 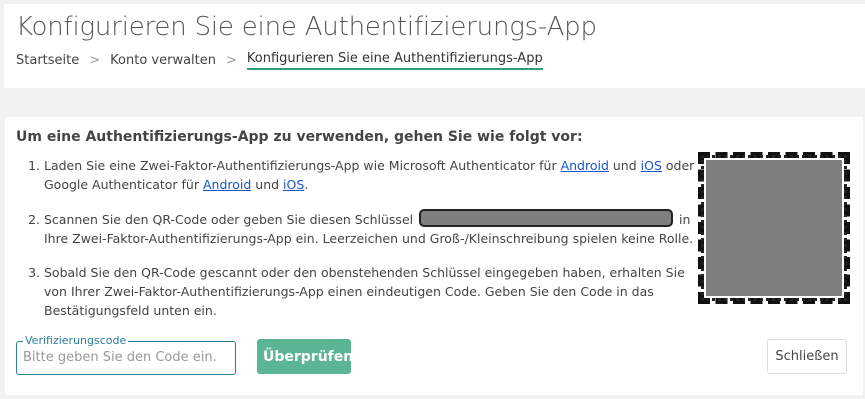 What do you see at coordinates (125, 357) in the screenshot?
I see `verification-code-input` at bounding box center [125, 357].